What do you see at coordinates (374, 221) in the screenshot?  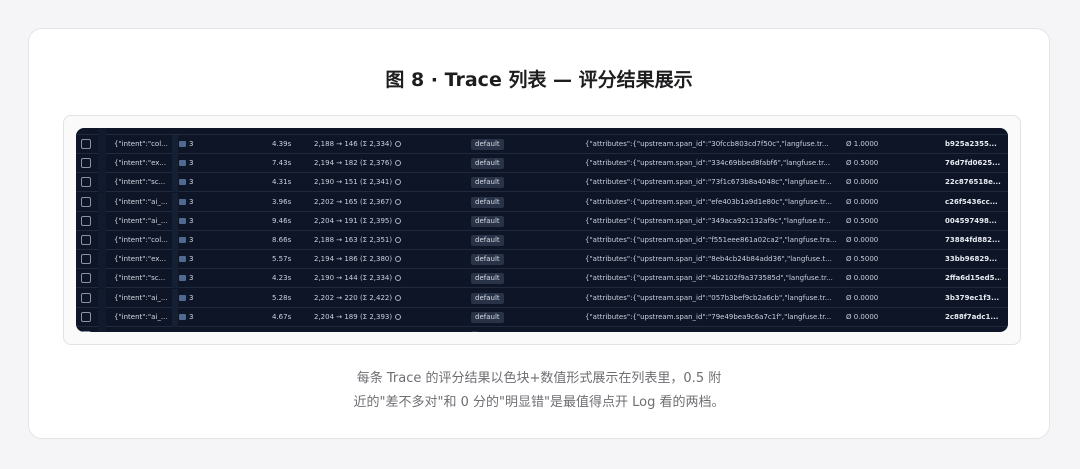 I see `tokens-cell: 2,204 → 191 (Σ 2,395)` at bounding box center [374, 221].